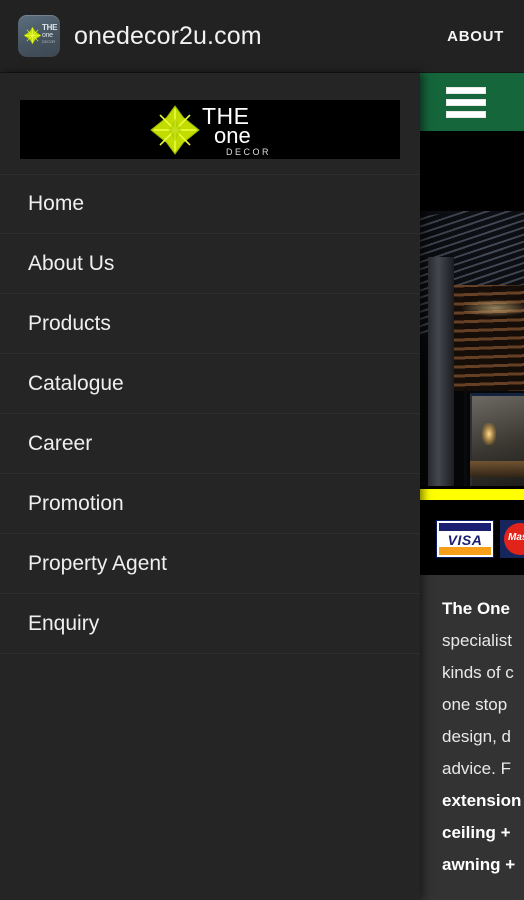  I want to click on hero-door-frame, so click(465, 437).